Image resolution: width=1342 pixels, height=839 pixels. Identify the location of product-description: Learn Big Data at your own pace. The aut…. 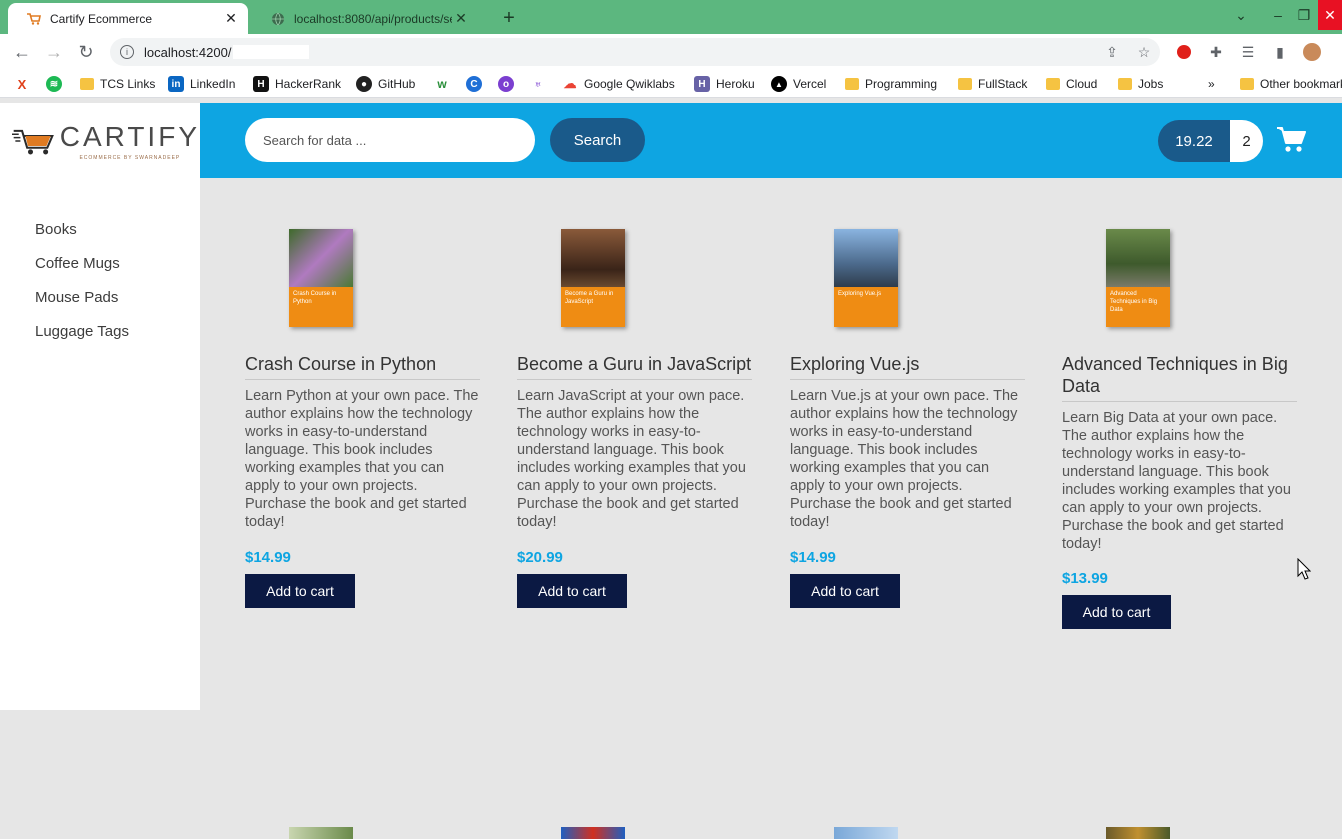
(1176, 481).